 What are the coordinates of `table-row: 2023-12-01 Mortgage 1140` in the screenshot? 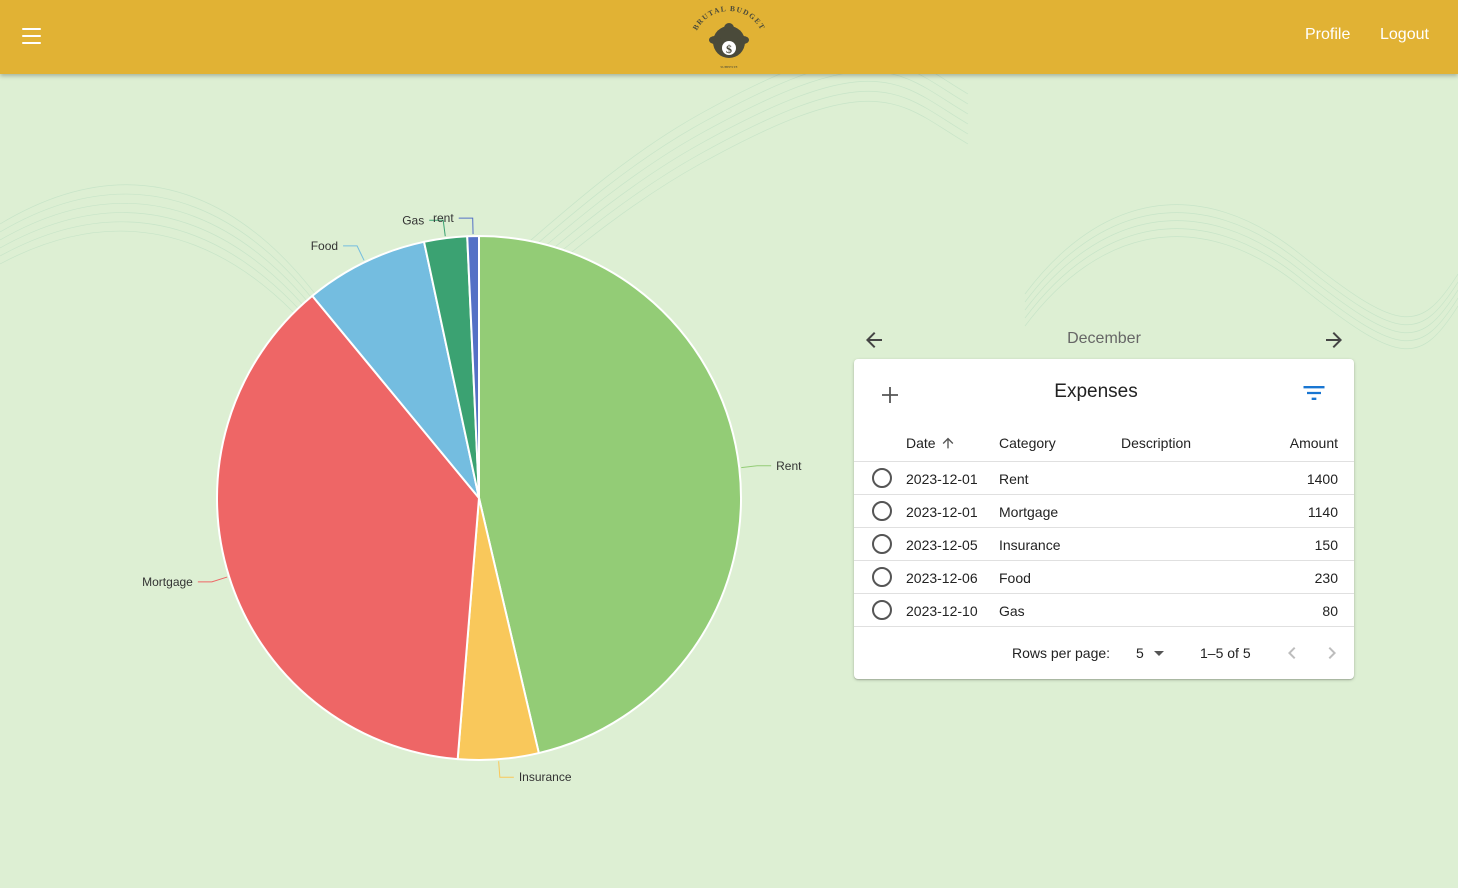 It's located at (1104, 511).